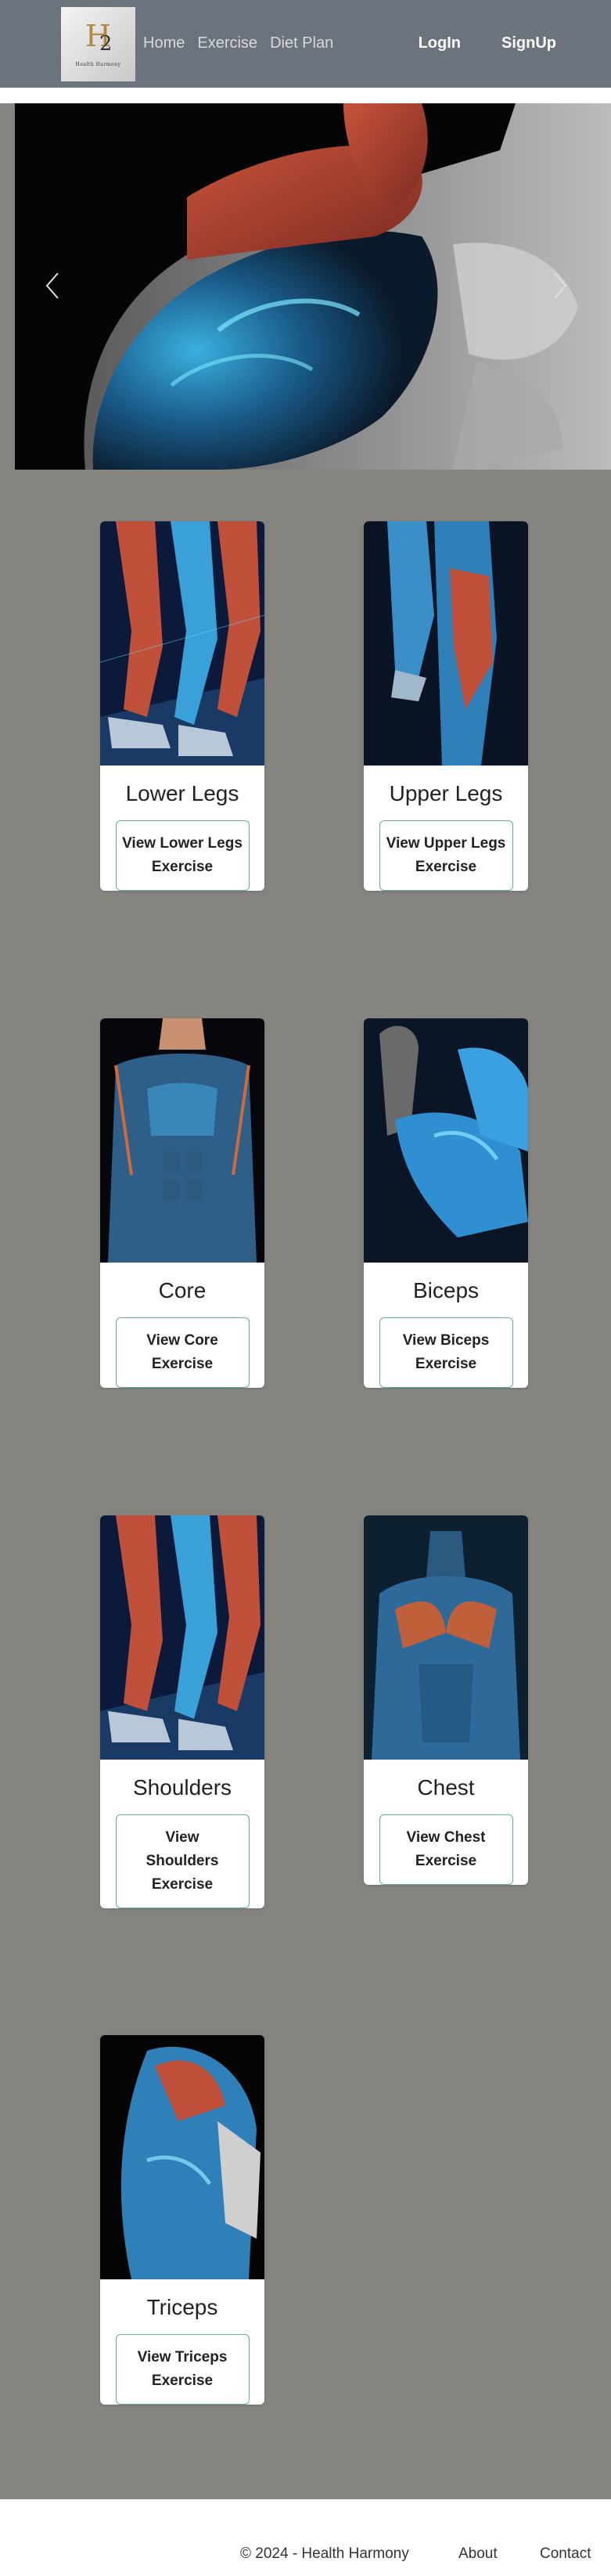  Describe the element at coordinates (164, 43) in the screenshot. I see `nav-link-home: Home` at that location.